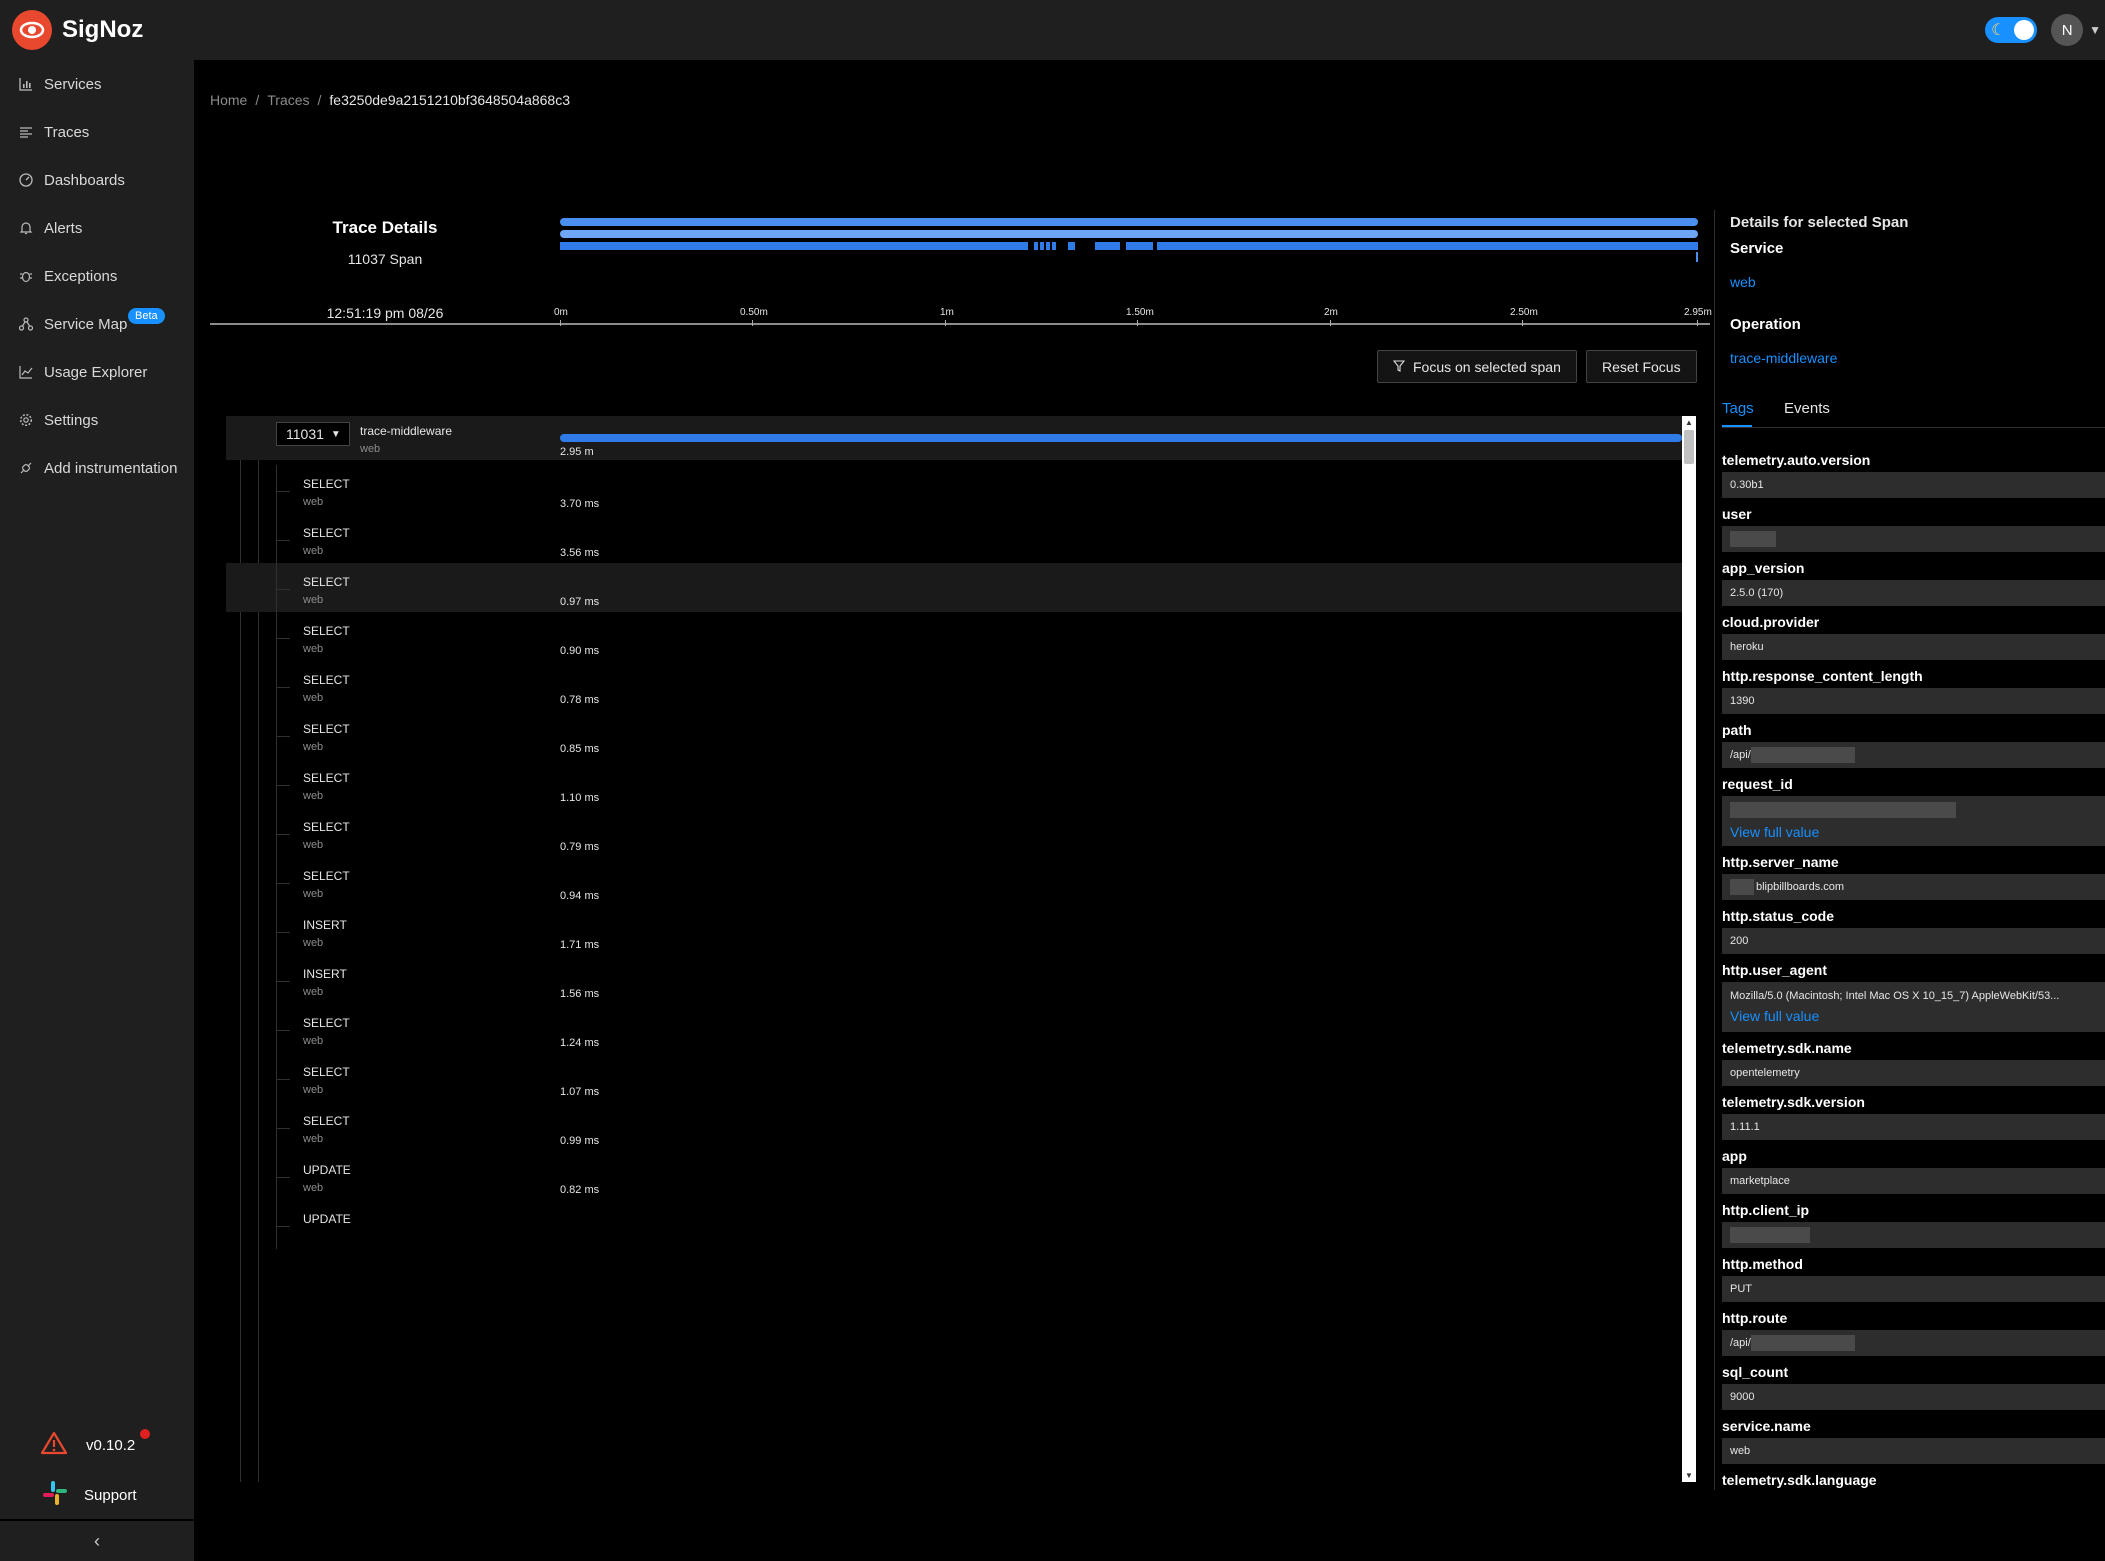 Image resolution: width=2105 pixels, height=1561 pixels. I want to click on sidebar-item-add-instrumentation: Add instrumentation, so click(97, 468).